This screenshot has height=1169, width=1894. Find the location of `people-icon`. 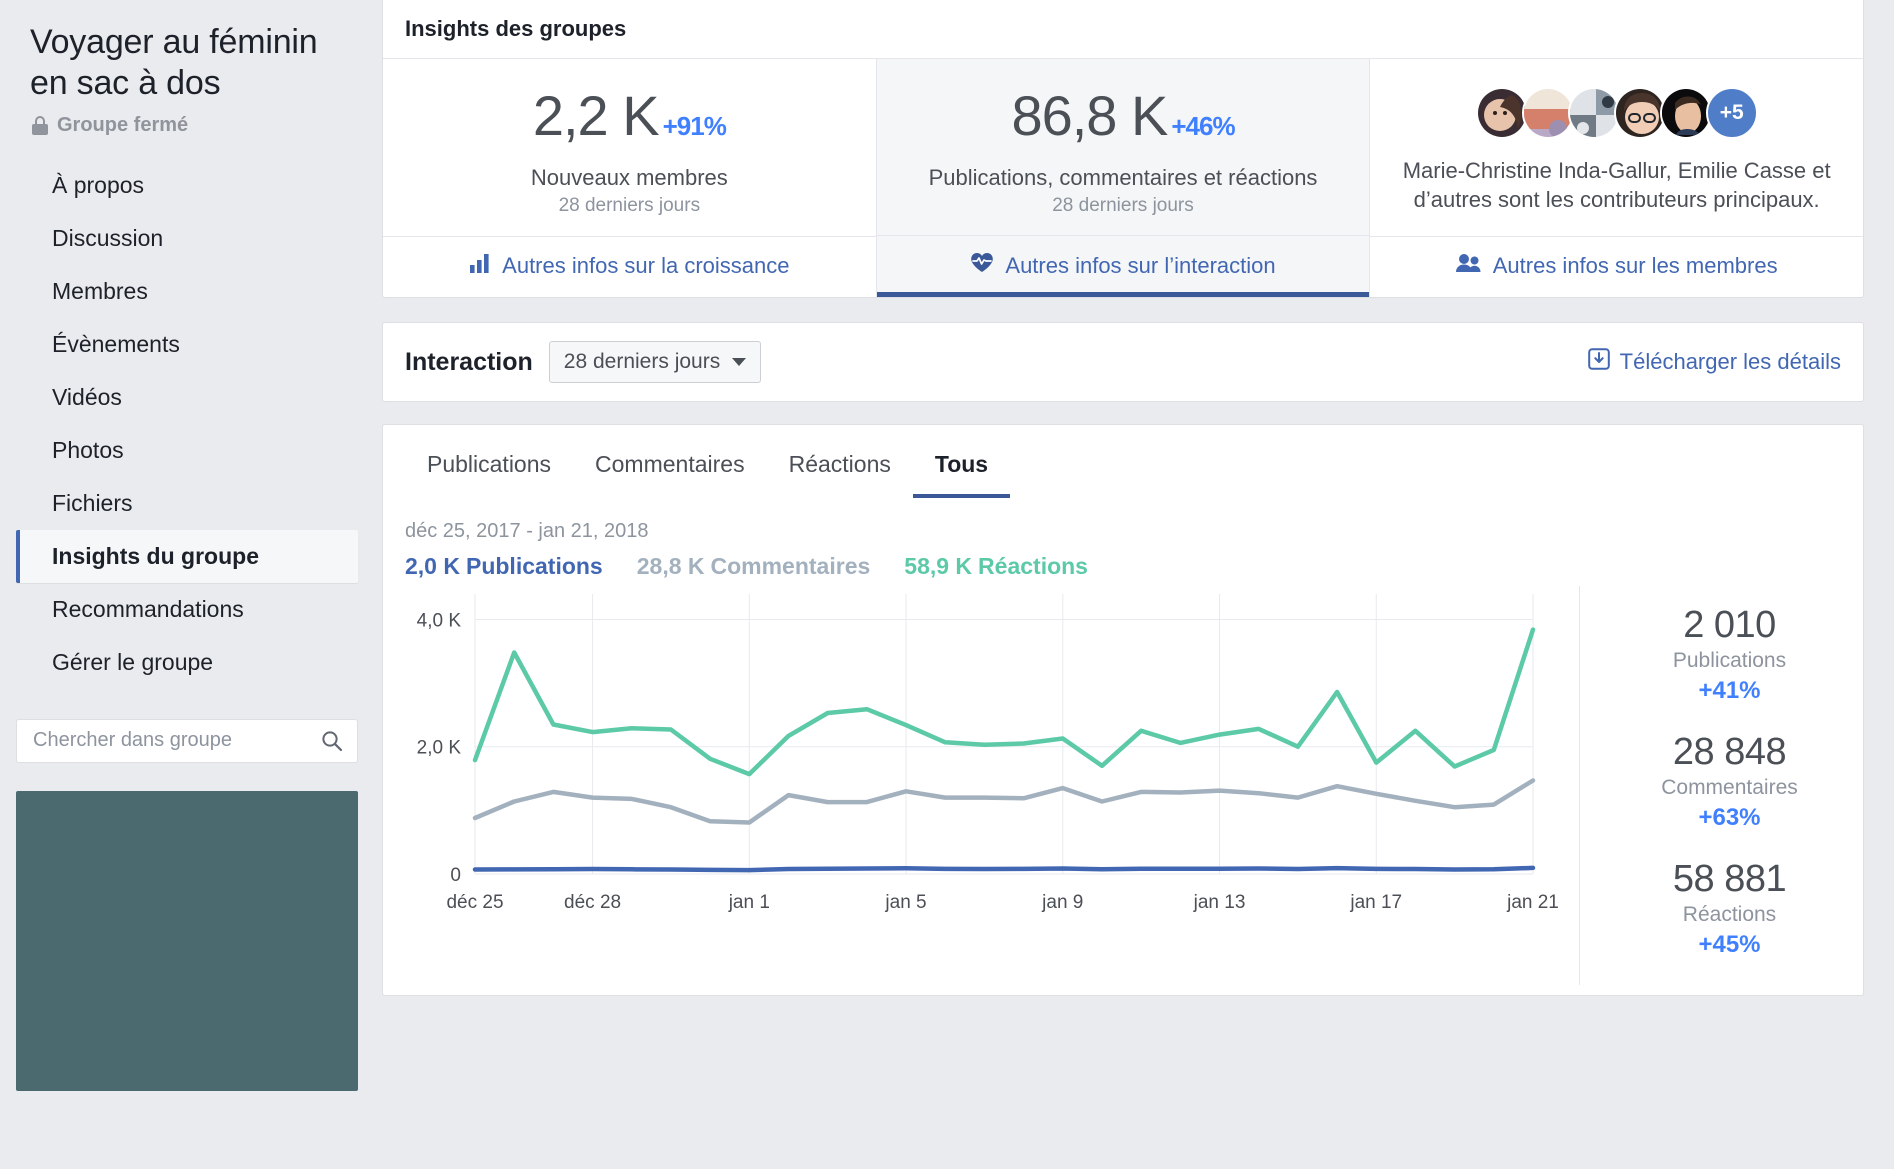

people-icon is located at coordinates (1468, 266).